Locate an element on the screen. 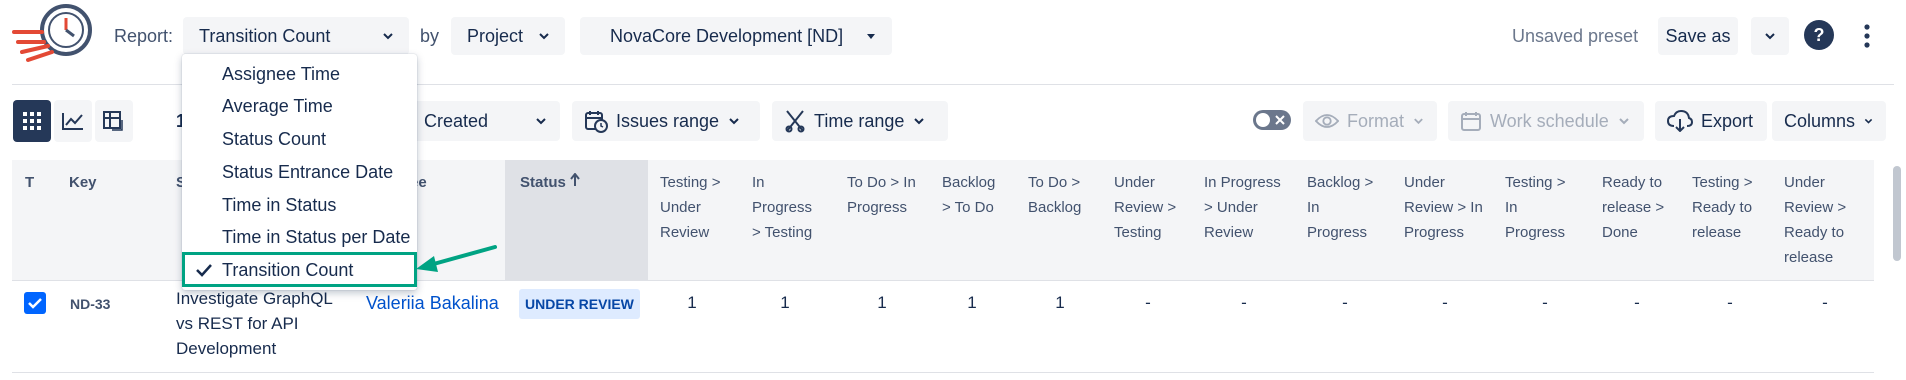 The image size is (1906, 380). col-header-line: To Do > In is located at coordinates (881, 182).